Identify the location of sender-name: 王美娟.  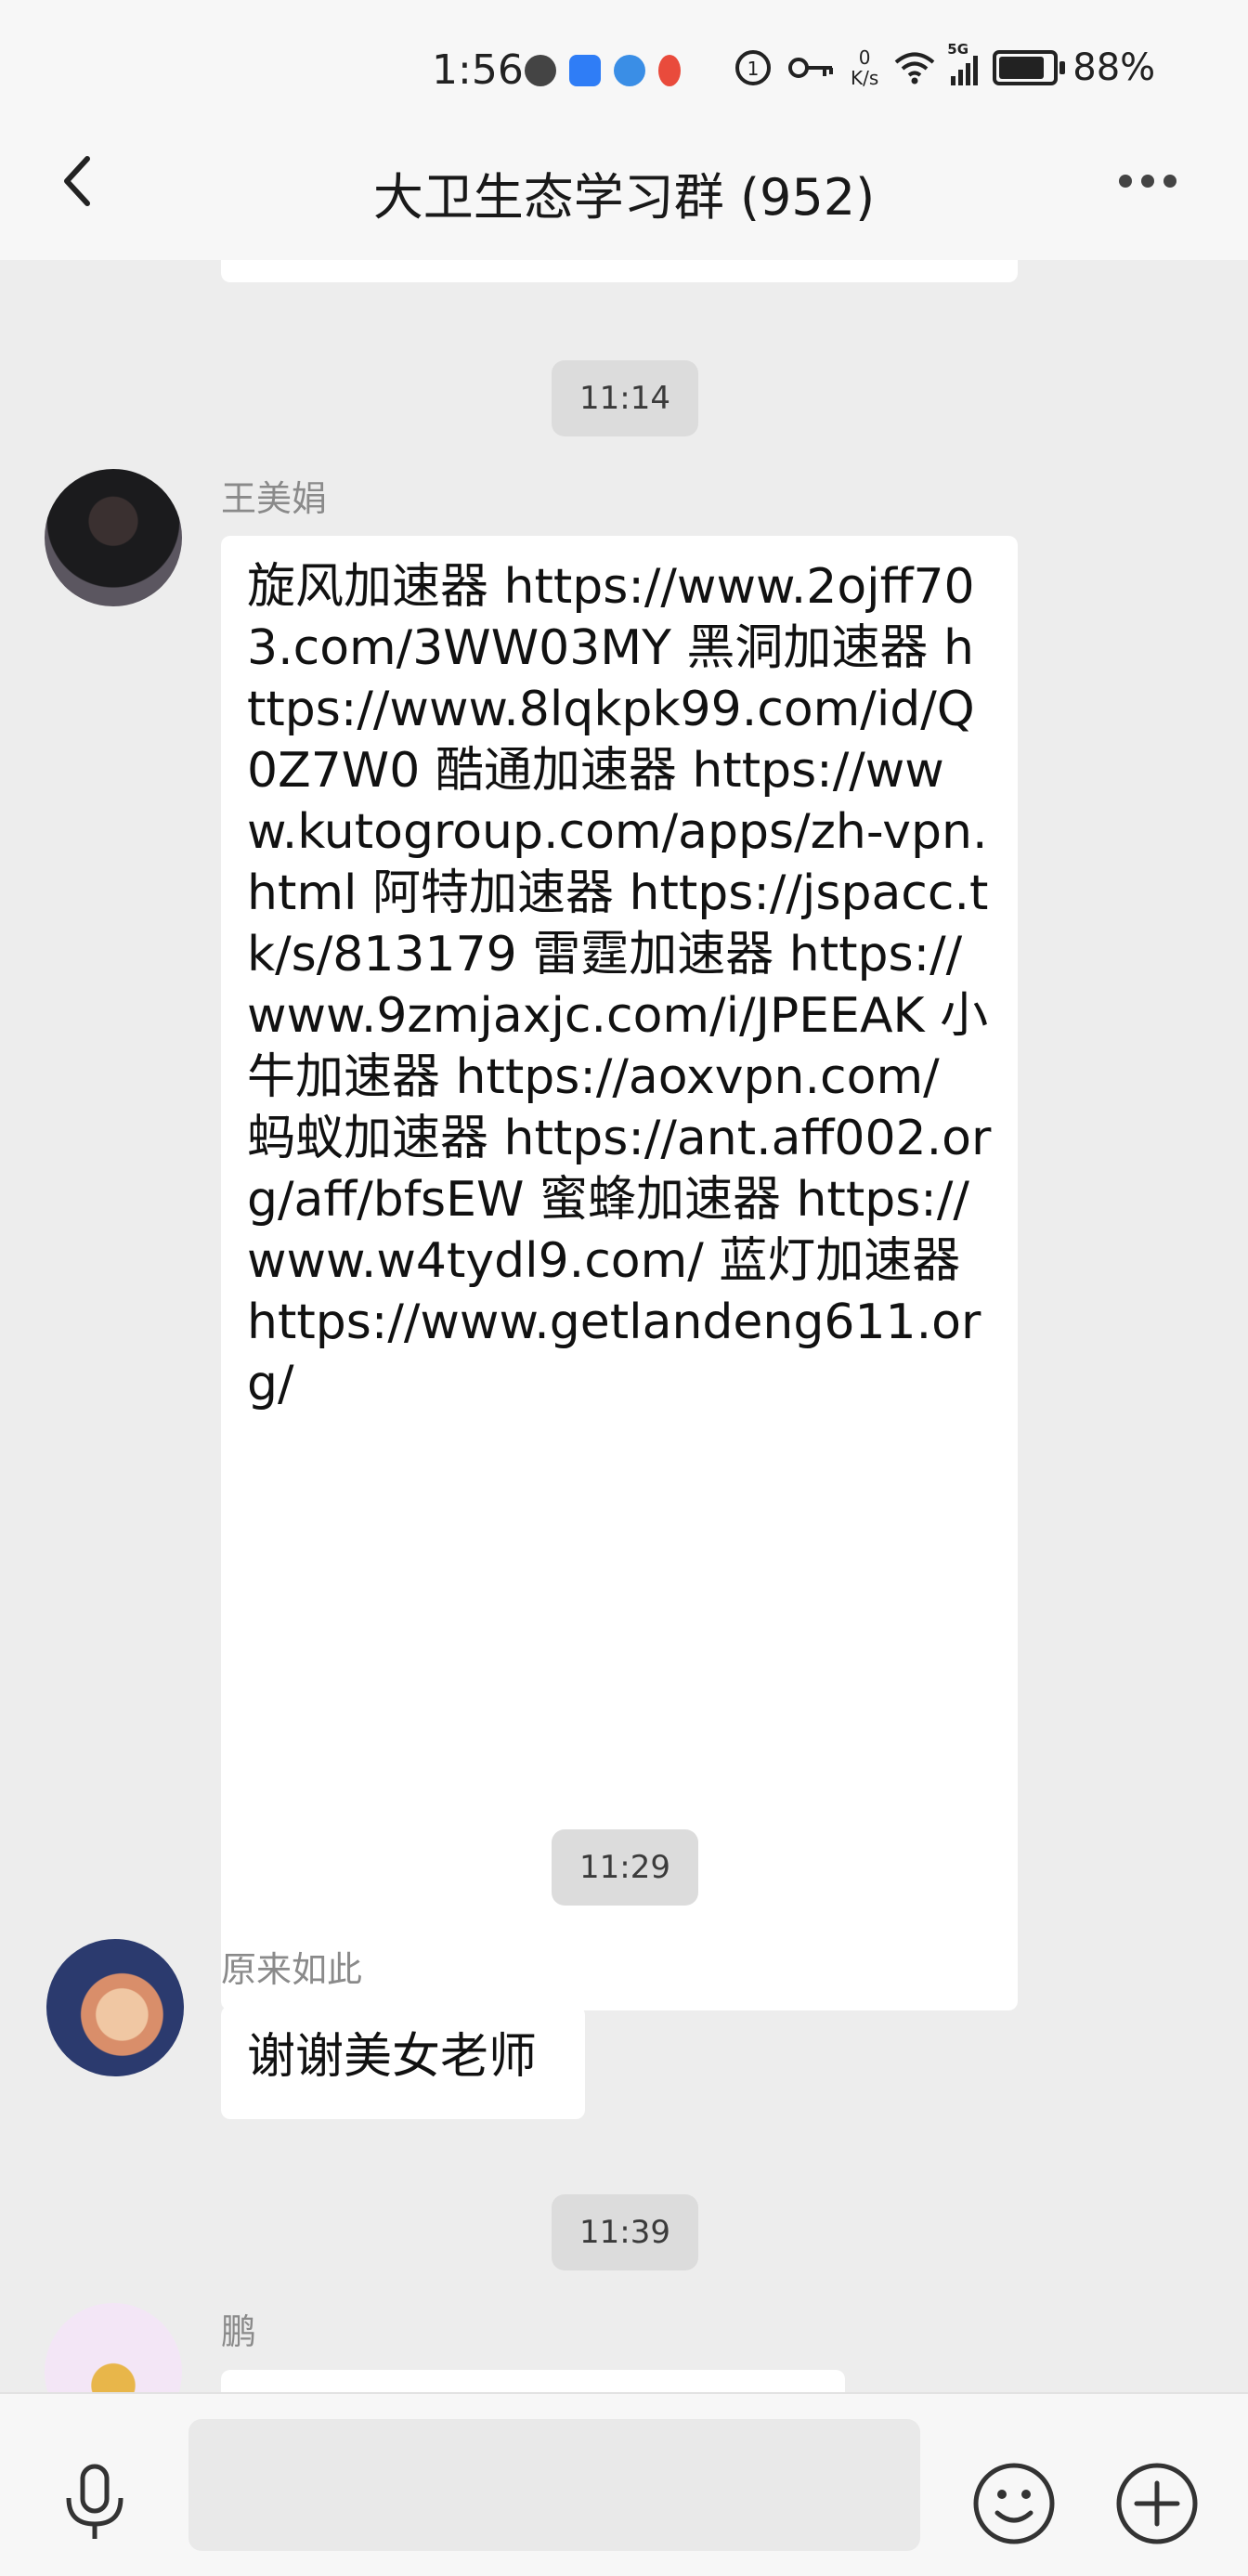
(274, 498).